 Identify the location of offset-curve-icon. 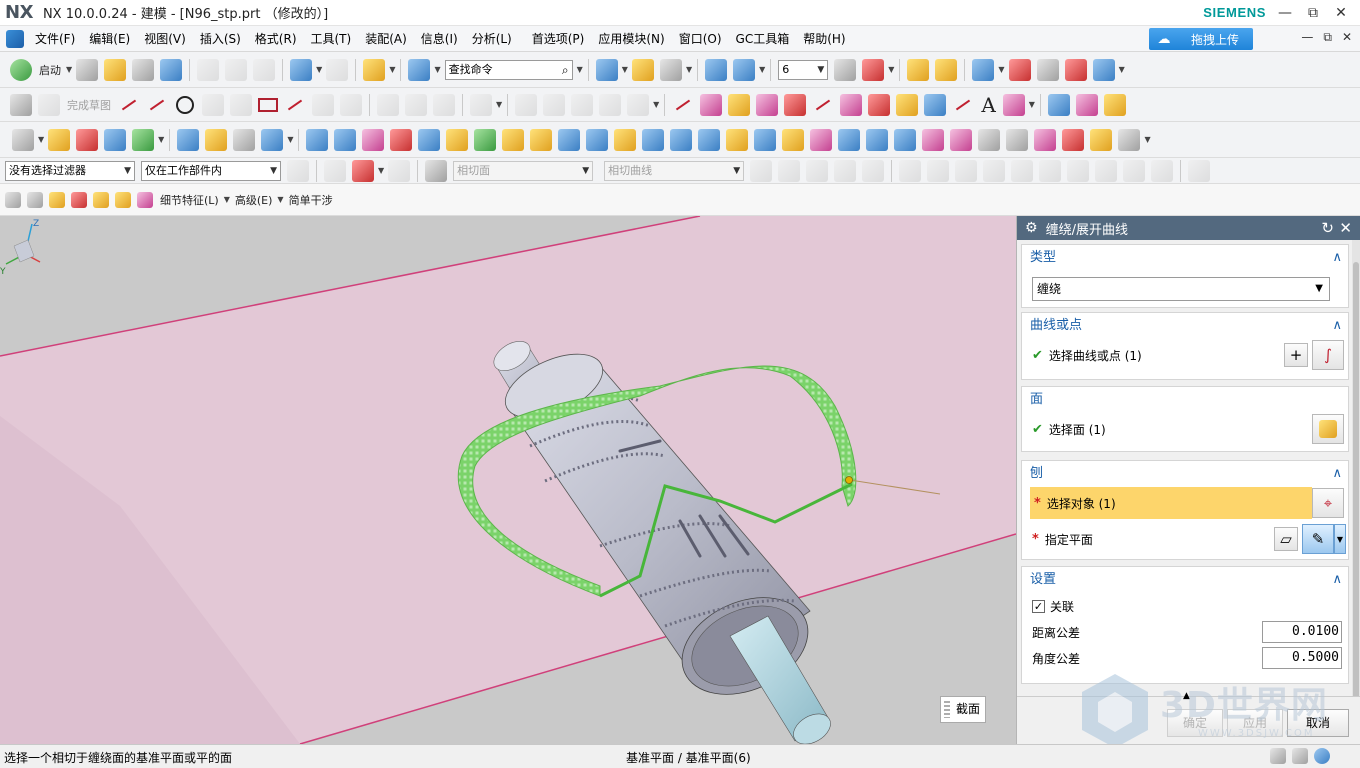
(481, 104).